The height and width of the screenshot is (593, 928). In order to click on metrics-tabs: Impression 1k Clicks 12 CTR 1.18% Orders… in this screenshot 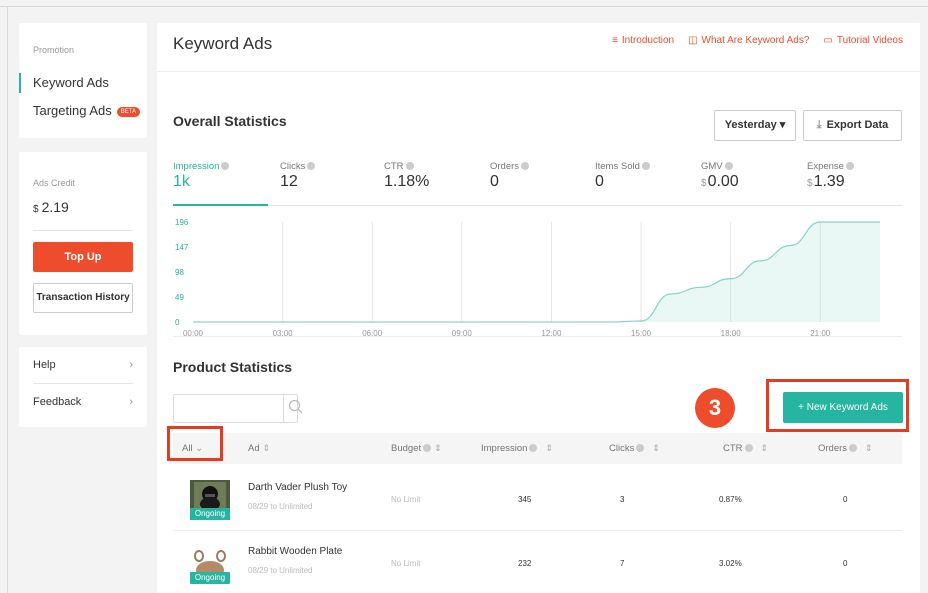, I will do `click(537, 183)`.